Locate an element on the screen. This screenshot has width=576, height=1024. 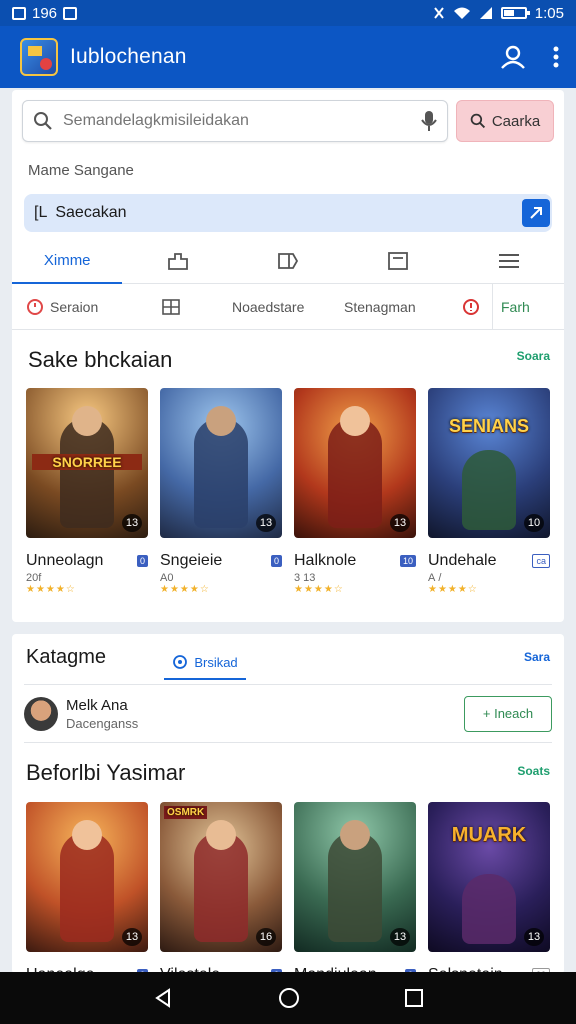
game-card: SNORREE 13 Unneolagn 0 20f ★★★★☆ is located at coordinates (87, 491).